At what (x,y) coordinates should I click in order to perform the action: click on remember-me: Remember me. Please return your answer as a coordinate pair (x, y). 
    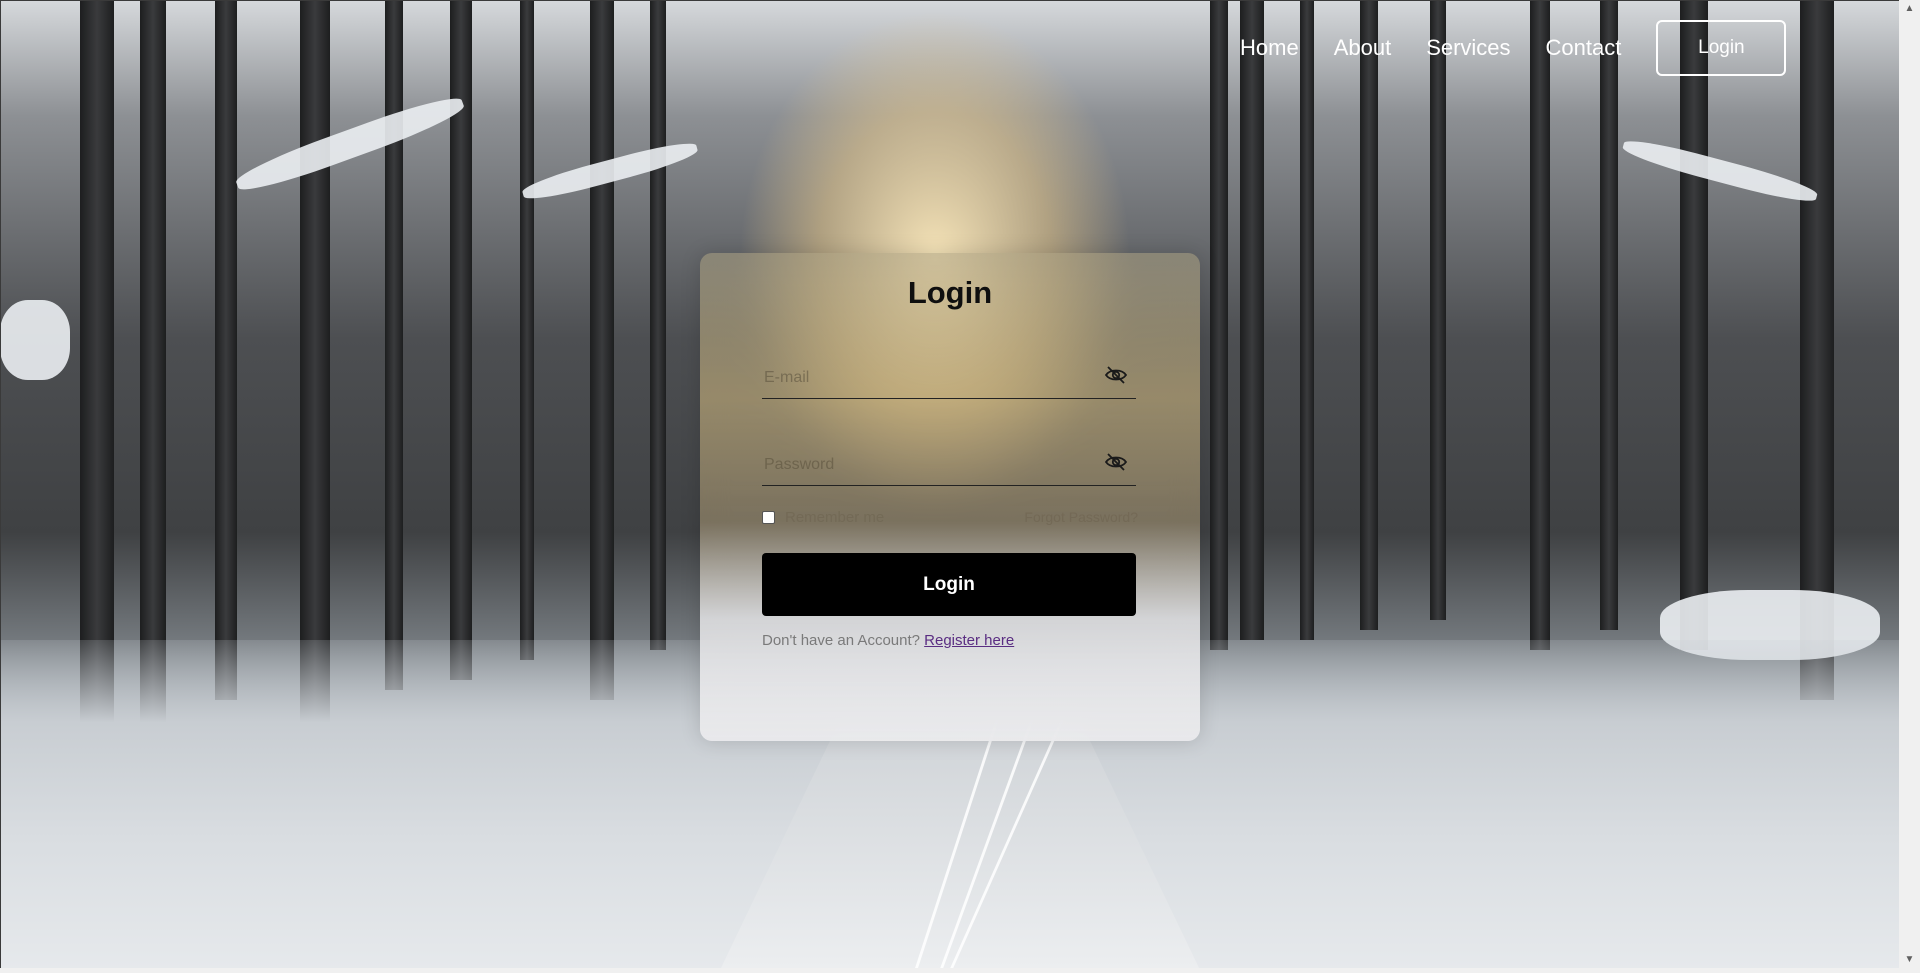
    Looking at the image, I should click on (823, 517).